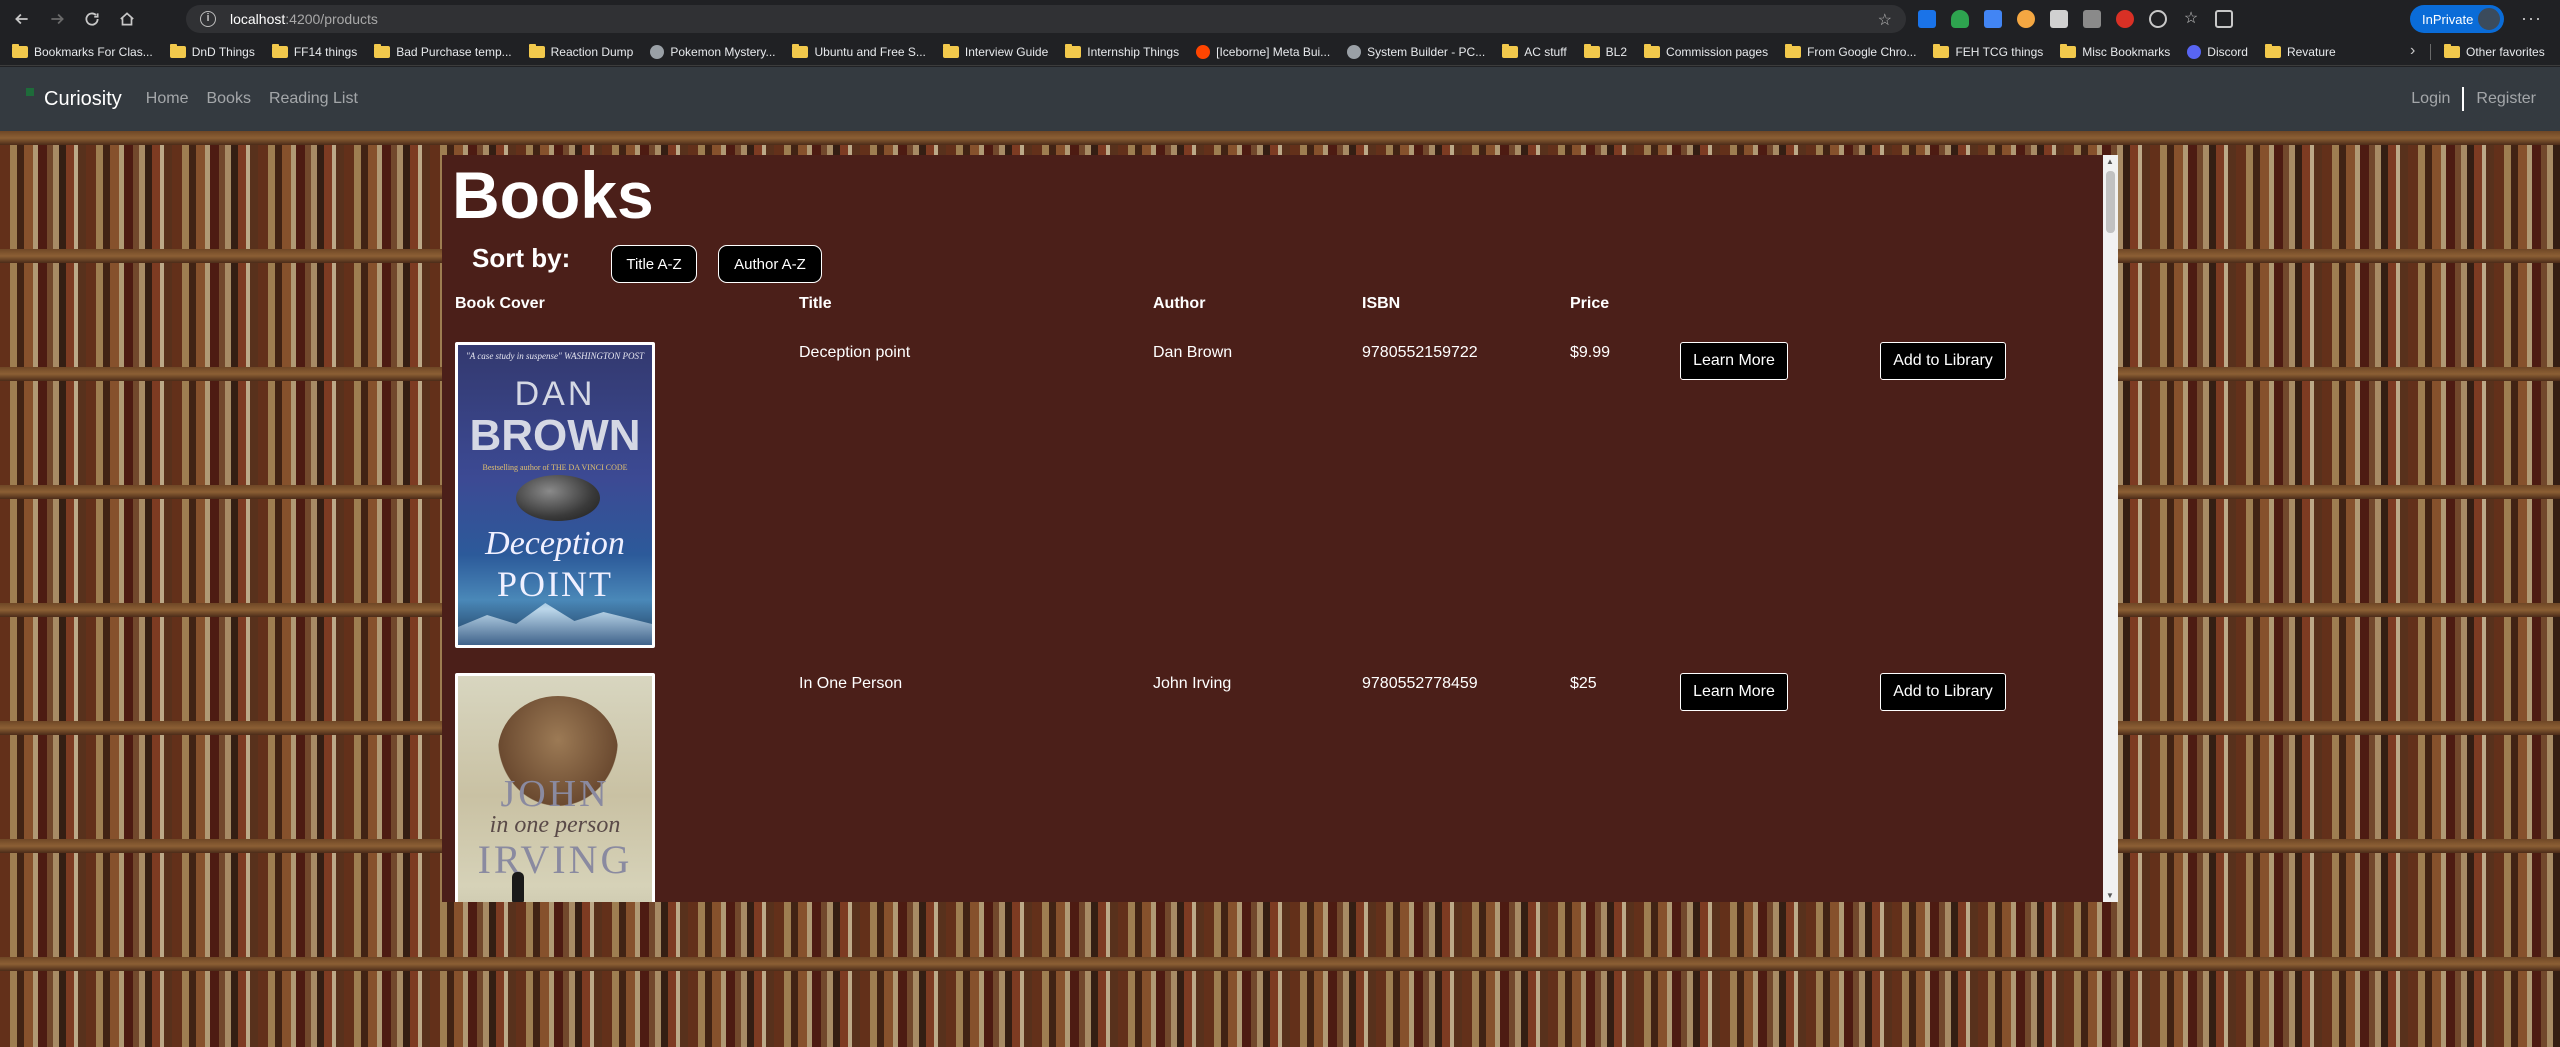  What do you see at coordinates (313, 99) in the screenshot?
I see `nav-link-reading-list: Reading List` at bounding box center [313, 99].